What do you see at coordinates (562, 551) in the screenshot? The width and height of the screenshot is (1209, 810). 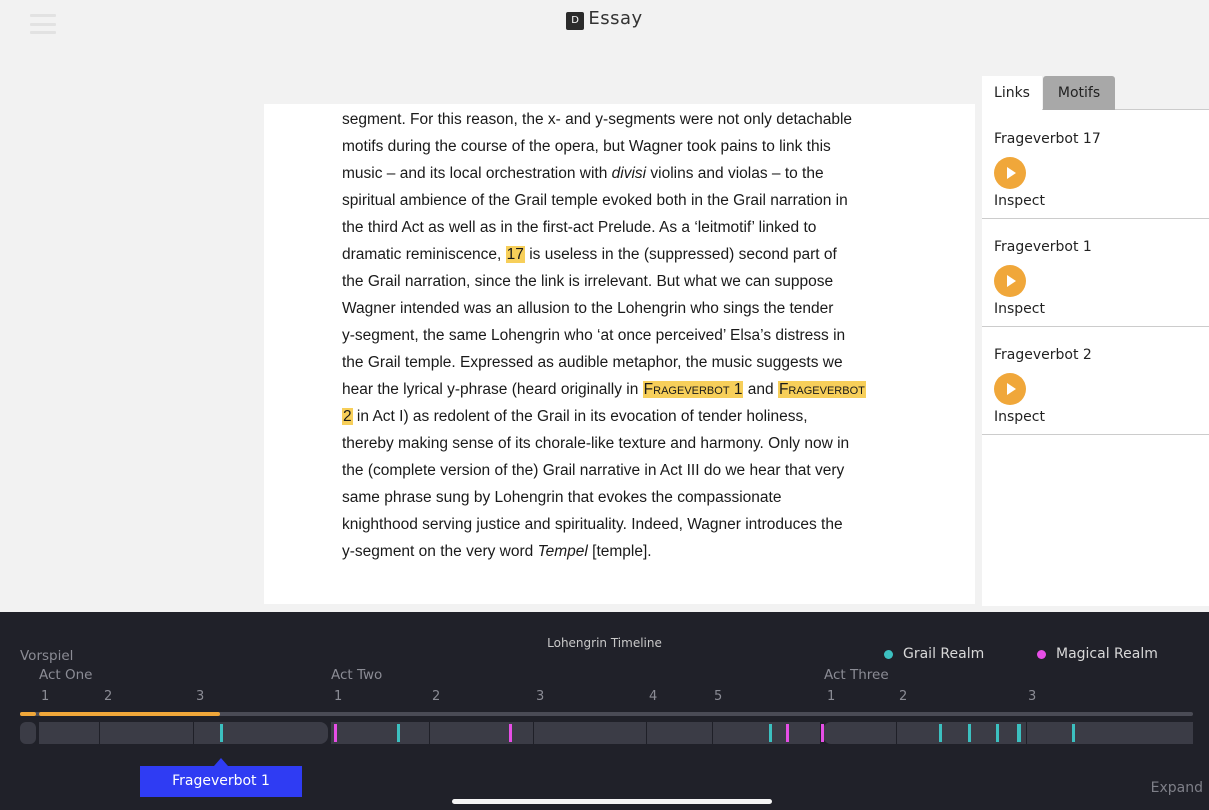 I see `essay-text-run: Tempel` at bounding box center [562, 551].